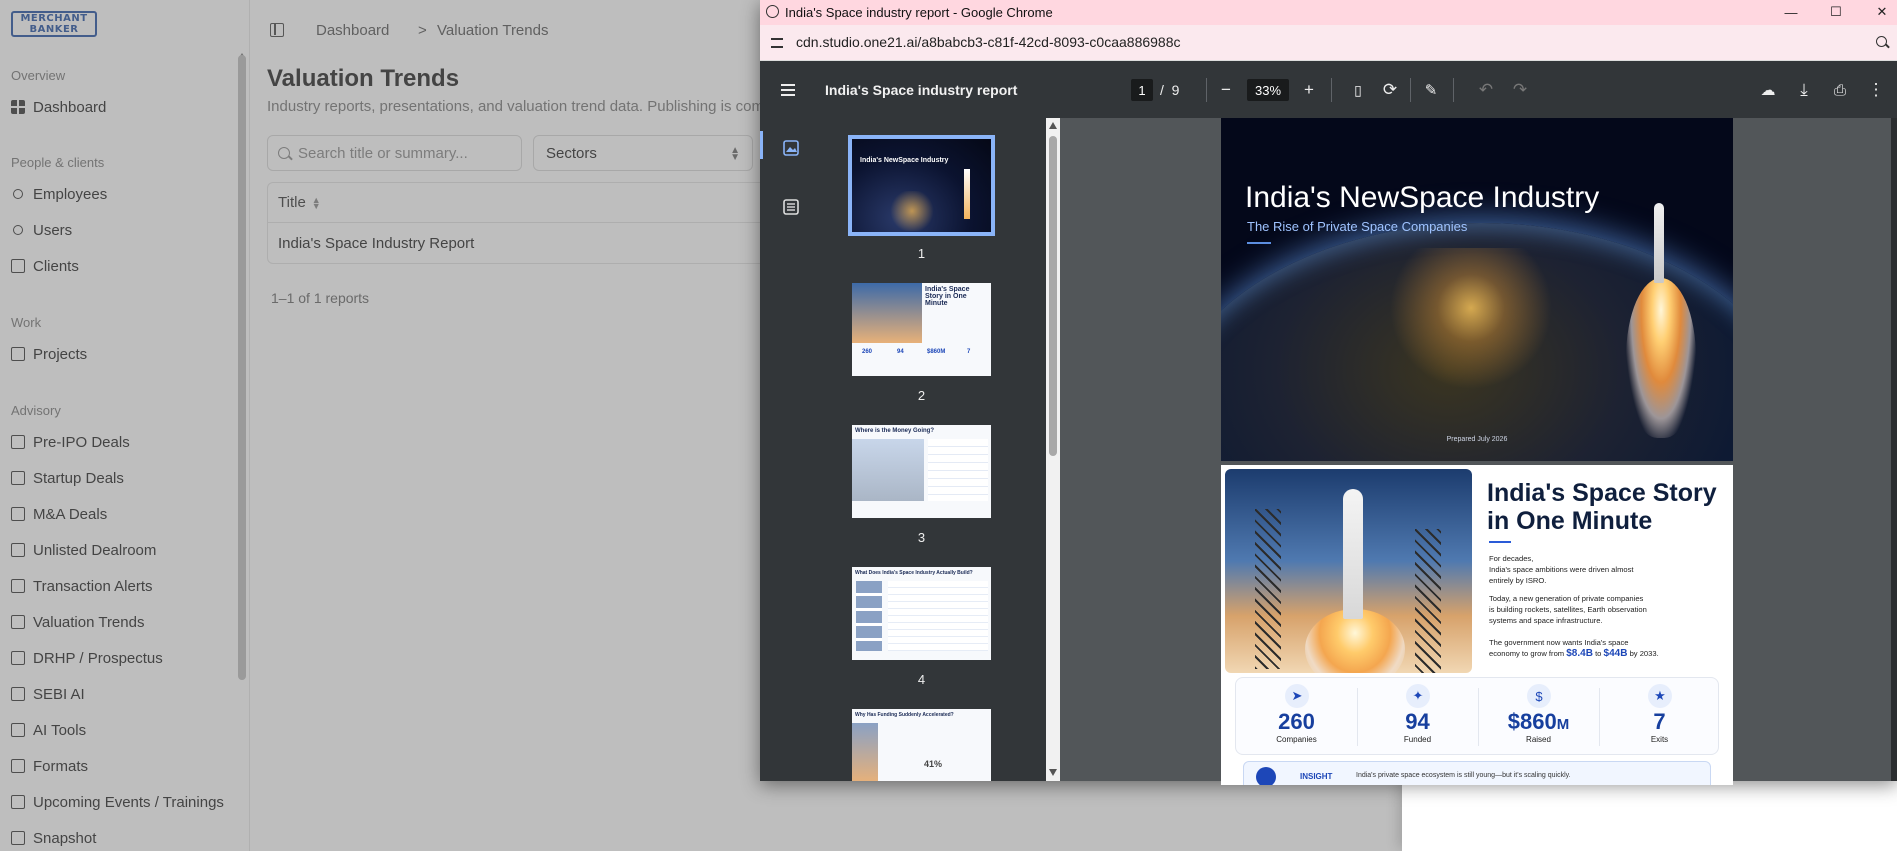 The width and height of the screenshot is (1897, 851). Describe the element at coordinates (1417, 739) in the screenshot. I see `stat-label: Funded` at that location.